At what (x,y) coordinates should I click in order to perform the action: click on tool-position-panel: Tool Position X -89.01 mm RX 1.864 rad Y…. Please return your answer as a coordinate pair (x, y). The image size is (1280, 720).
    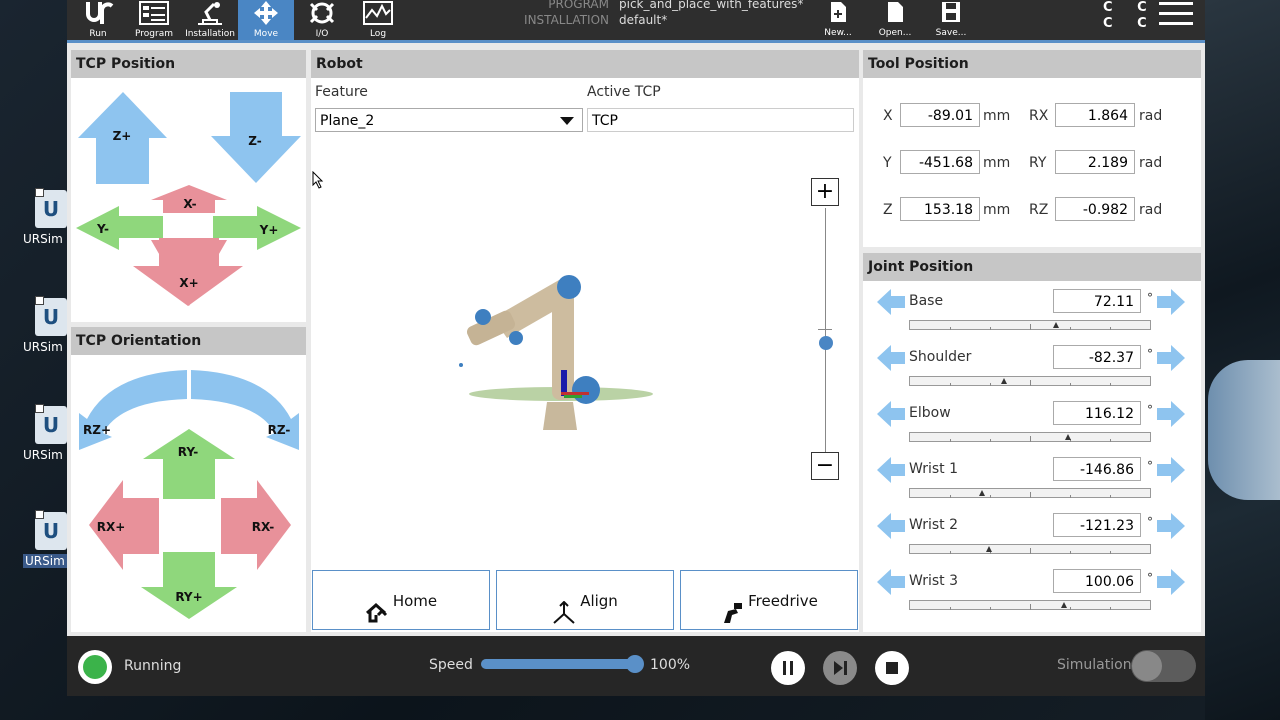
    Looking at the image, I should click on (1032, 148).